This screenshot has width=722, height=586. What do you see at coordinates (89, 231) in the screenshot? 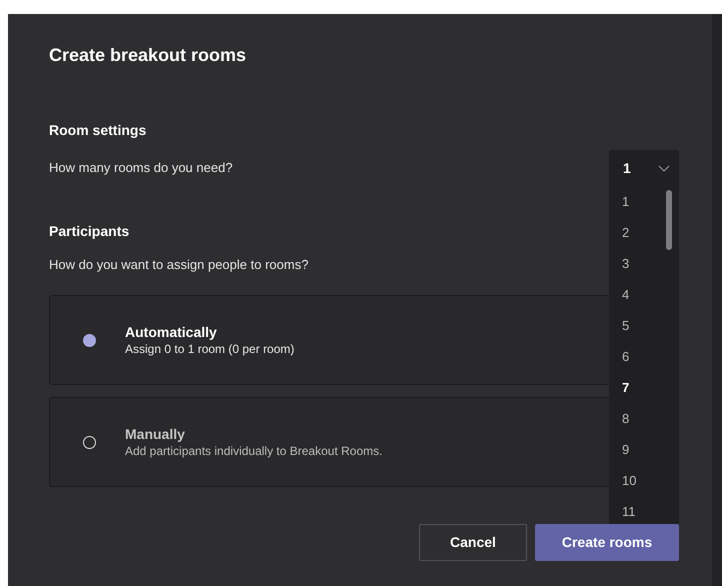
I see `section-heading: Participants` at bounding box center [89, 231].